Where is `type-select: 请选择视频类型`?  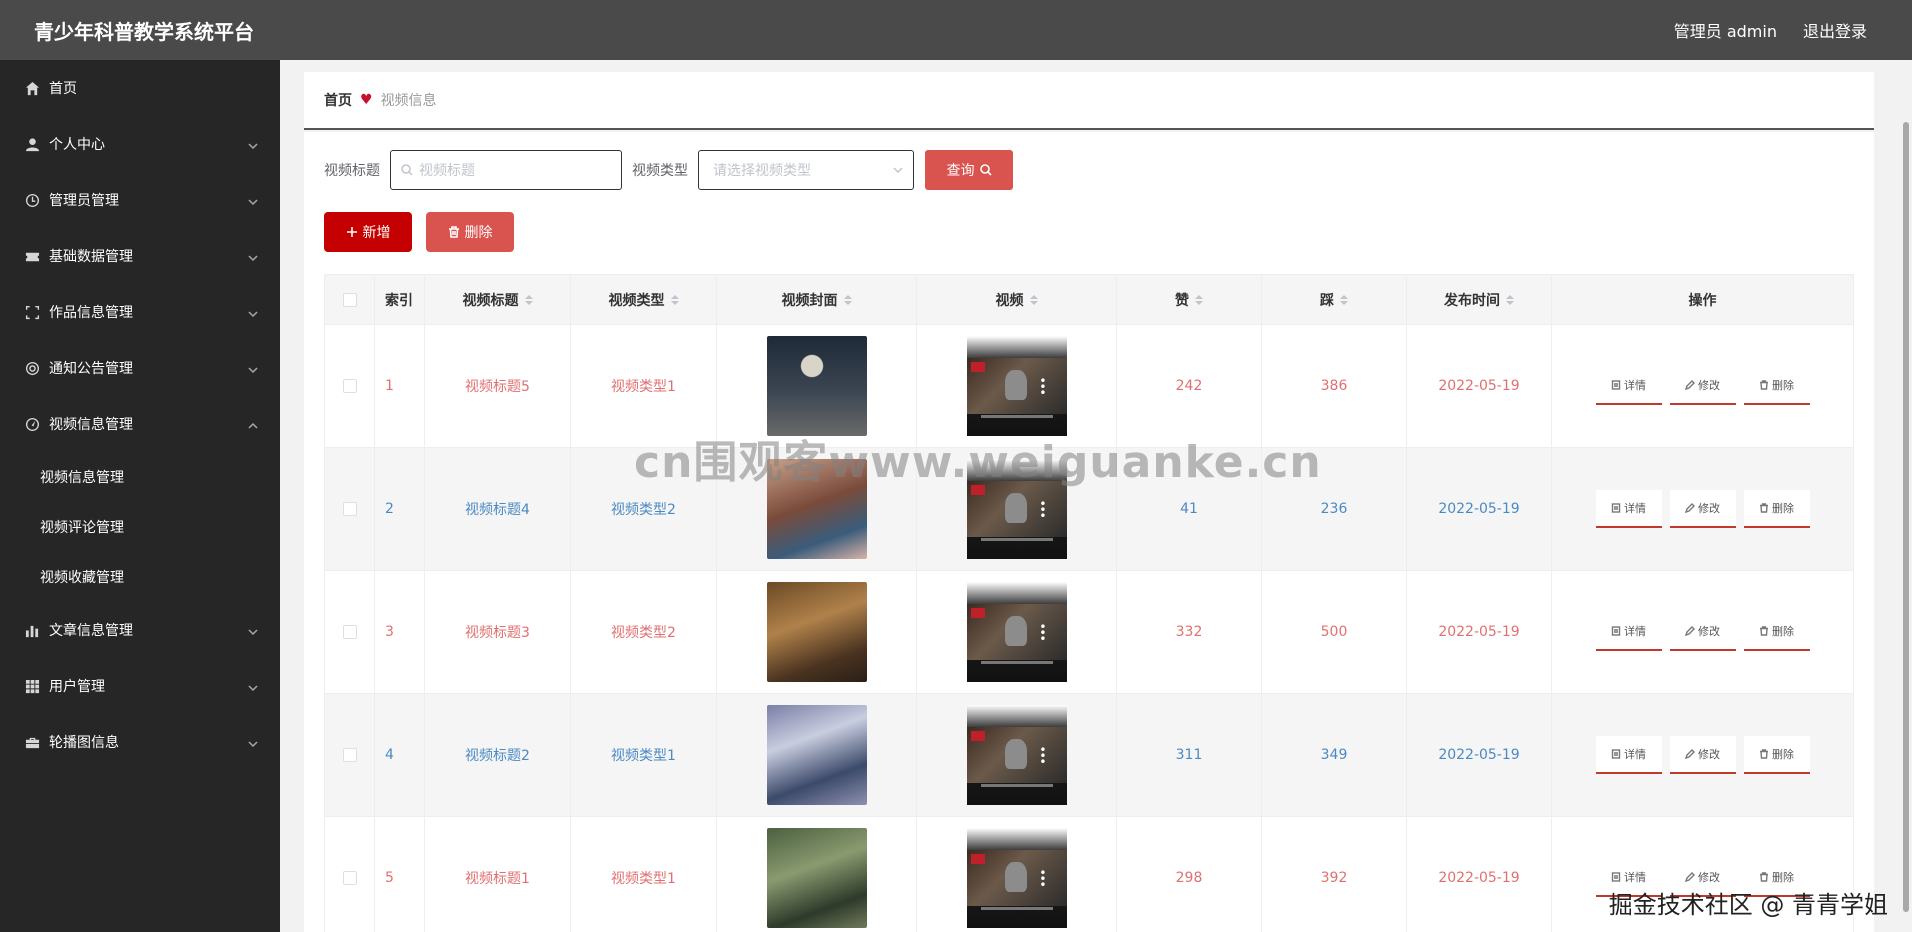 type-select: 请选择视频类型 is located at coordinates (806, 170).